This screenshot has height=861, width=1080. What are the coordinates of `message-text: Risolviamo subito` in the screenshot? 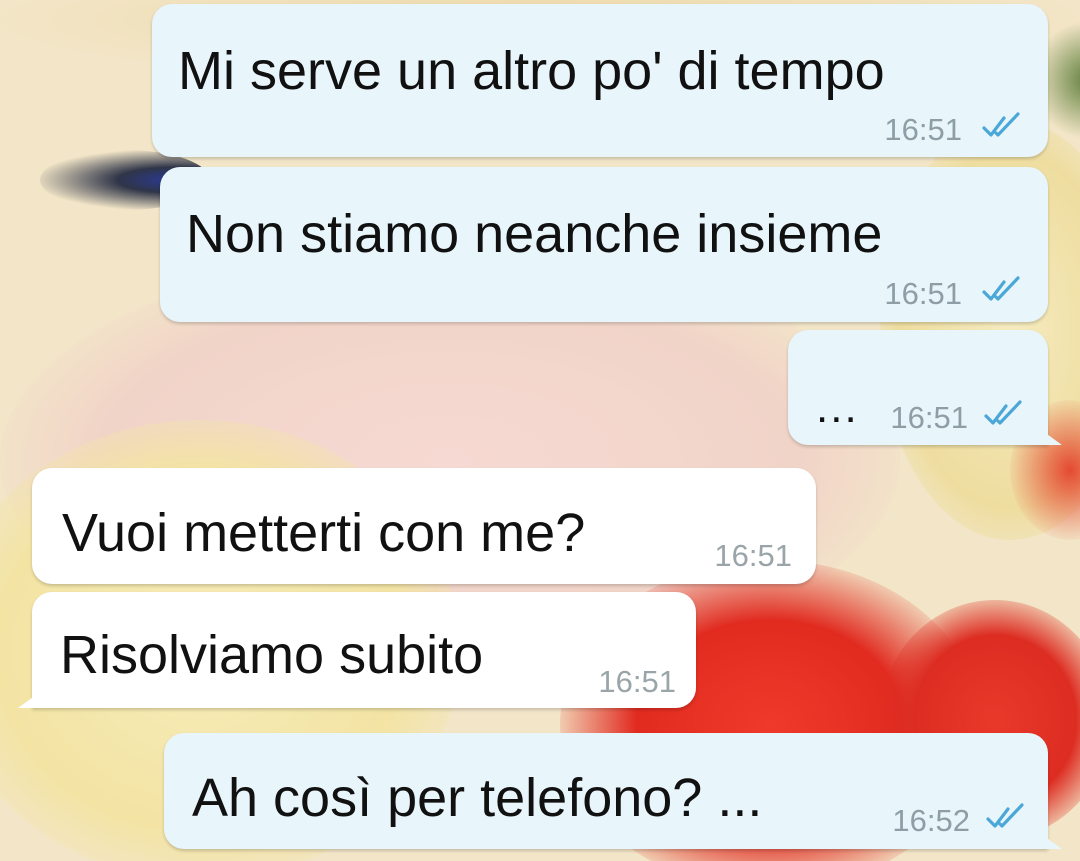 It's located at (272, 655).